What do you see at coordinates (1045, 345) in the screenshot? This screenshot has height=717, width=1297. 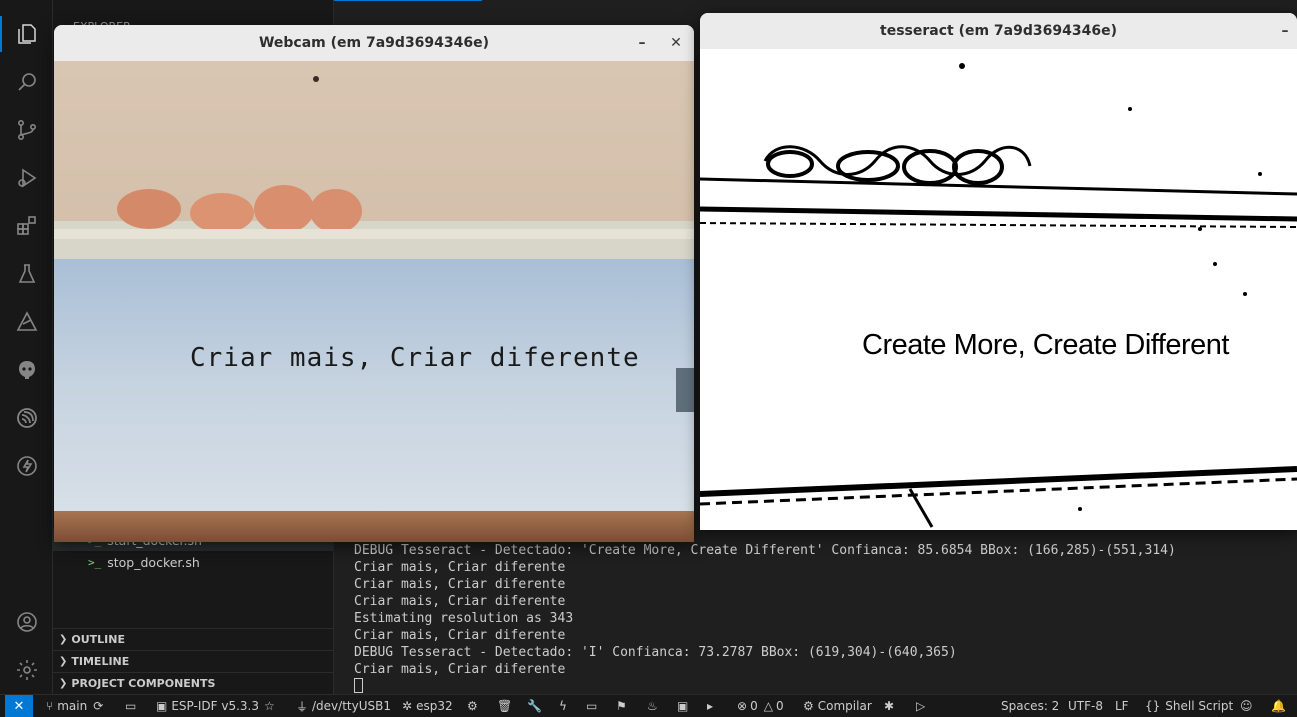 I see `ocr-result-text: Create More, Create Different` at bounding box center [1045, 345].